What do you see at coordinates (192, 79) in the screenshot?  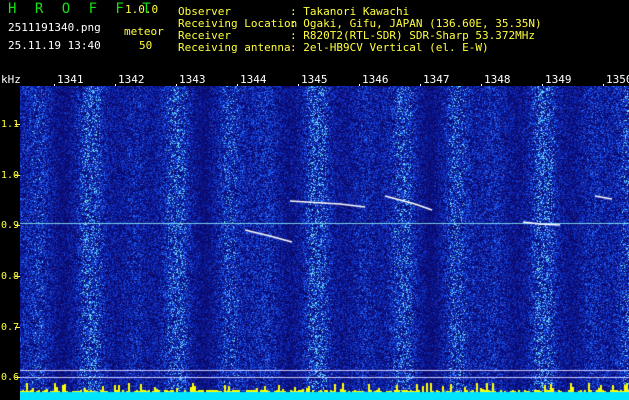 I see `time-tick-label: 1343` at bounding box center [192, 79].